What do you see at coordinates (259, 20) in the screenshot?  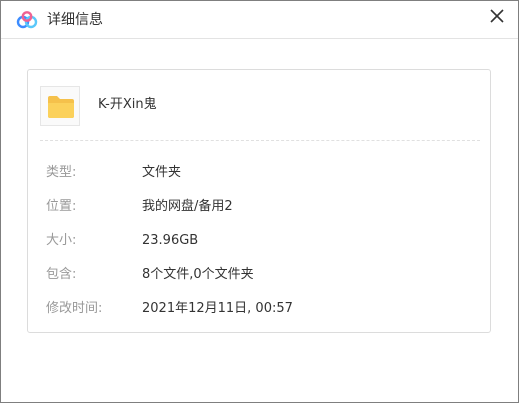 I see `title-bar: 详细信息` at bounding box center [259, 20].